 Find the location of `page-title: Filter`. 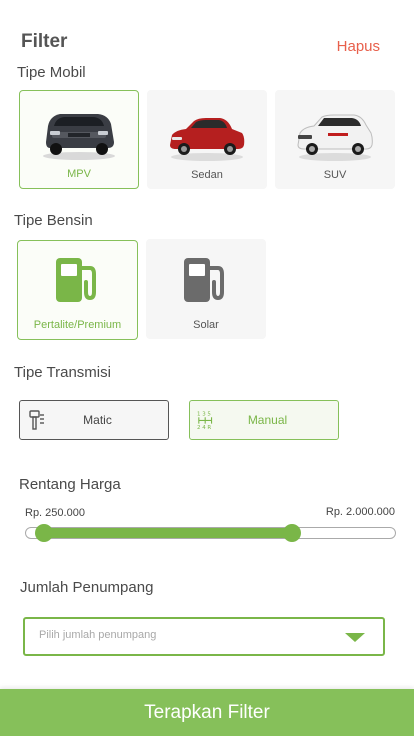

page-title: Filter is located at coordinates (44, 41).